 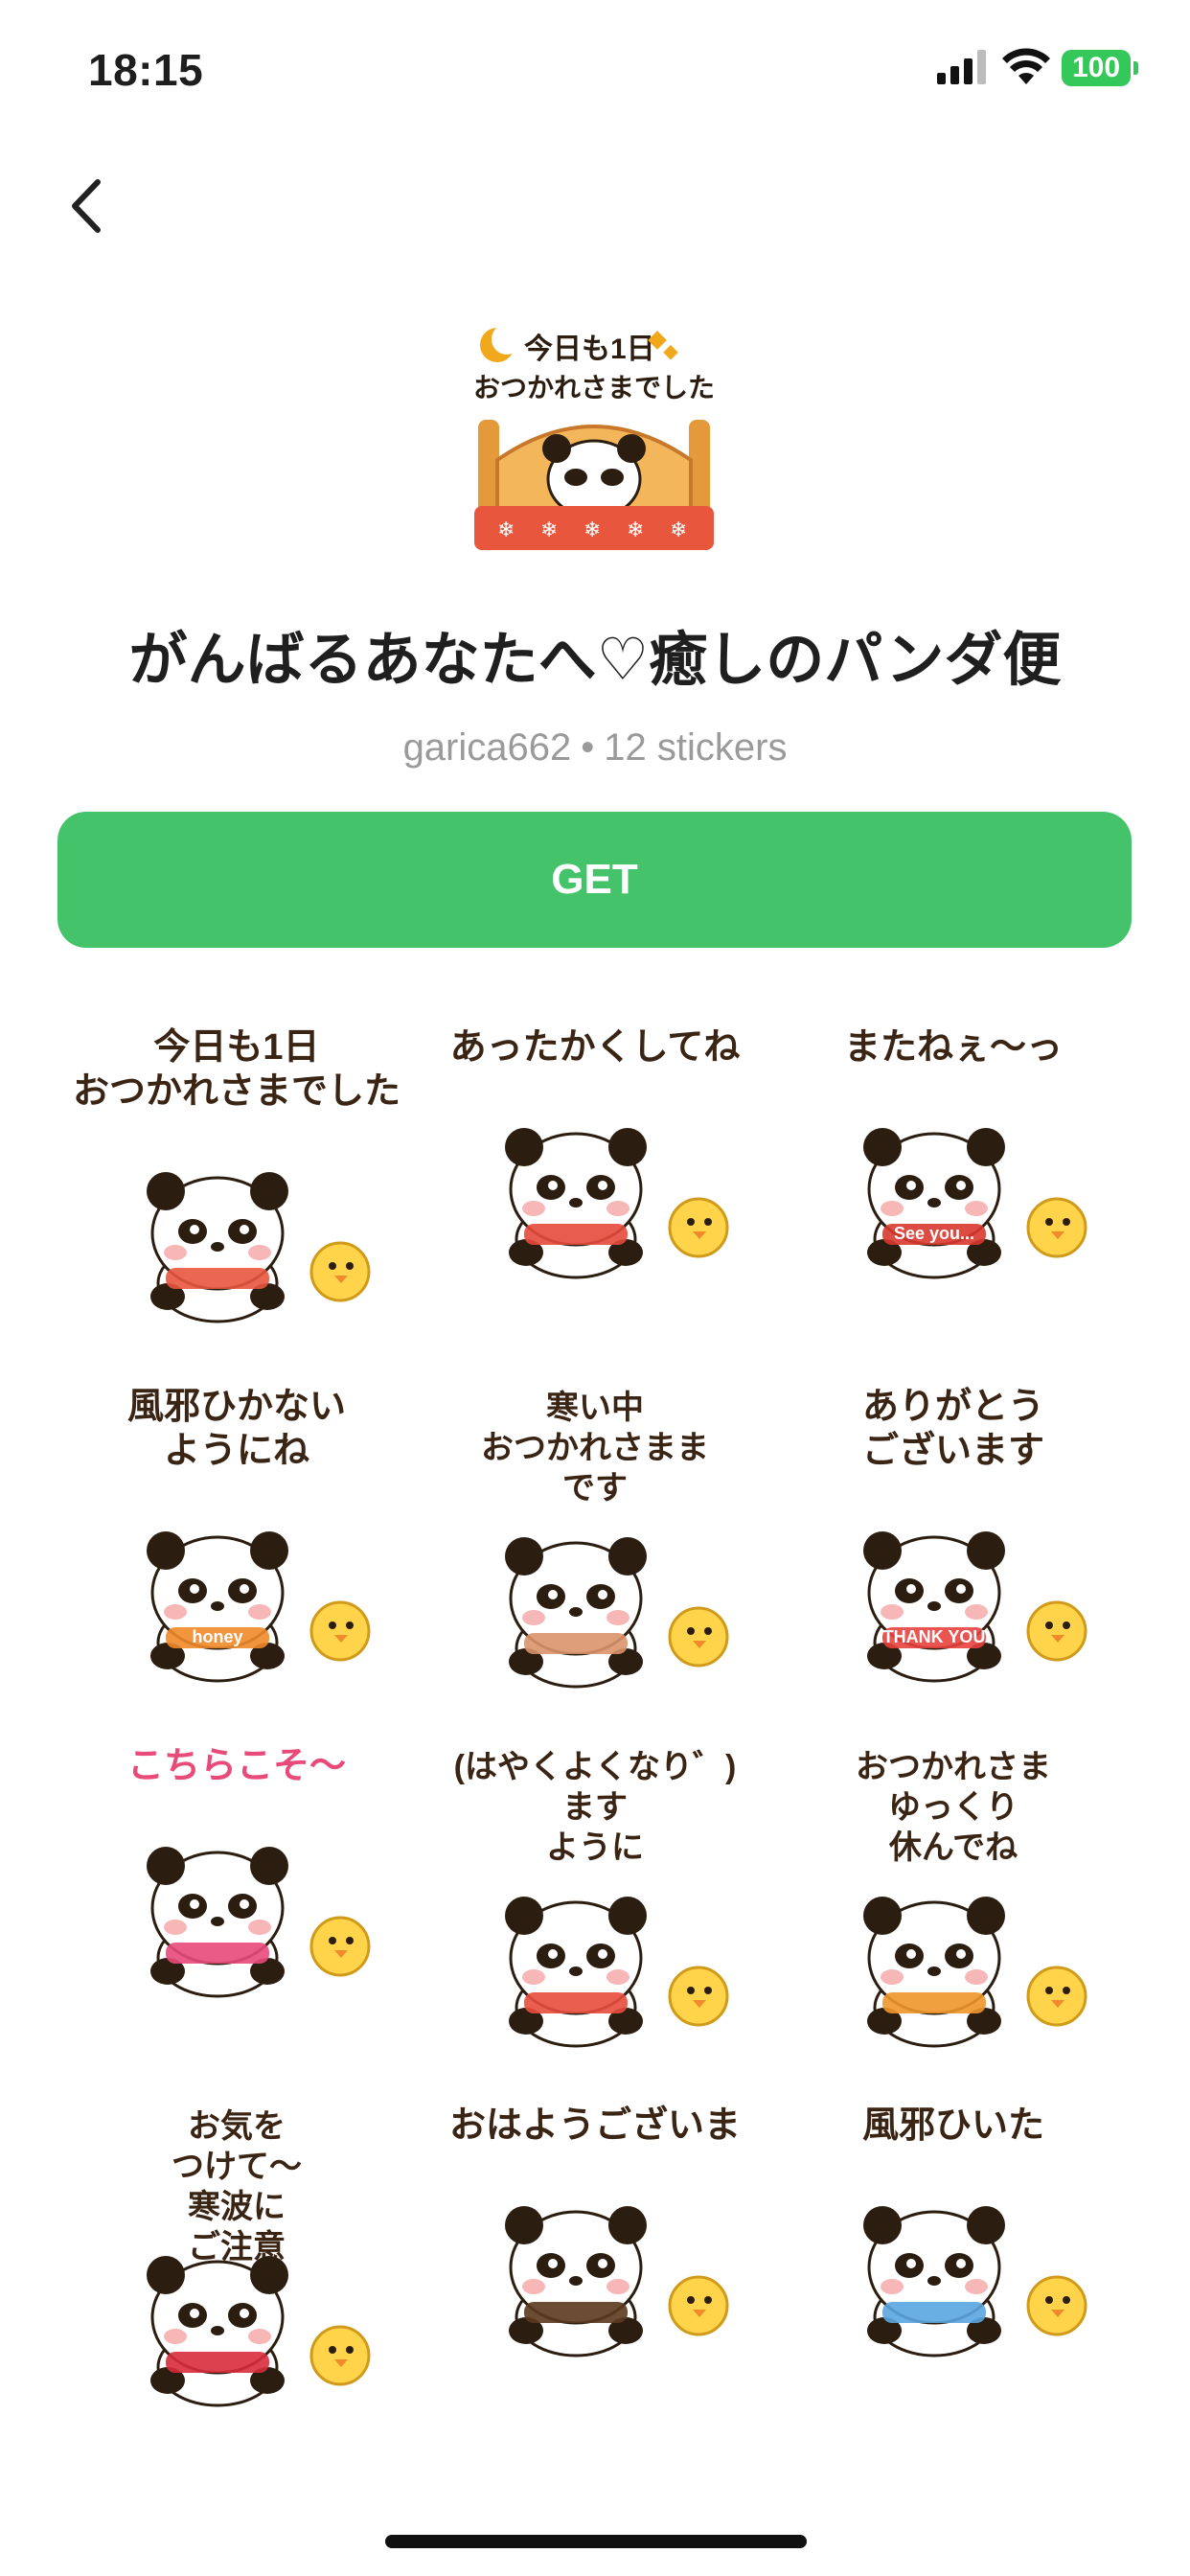 I want to click on sticker-caption-line: ます, so click(x=595, y=1807).